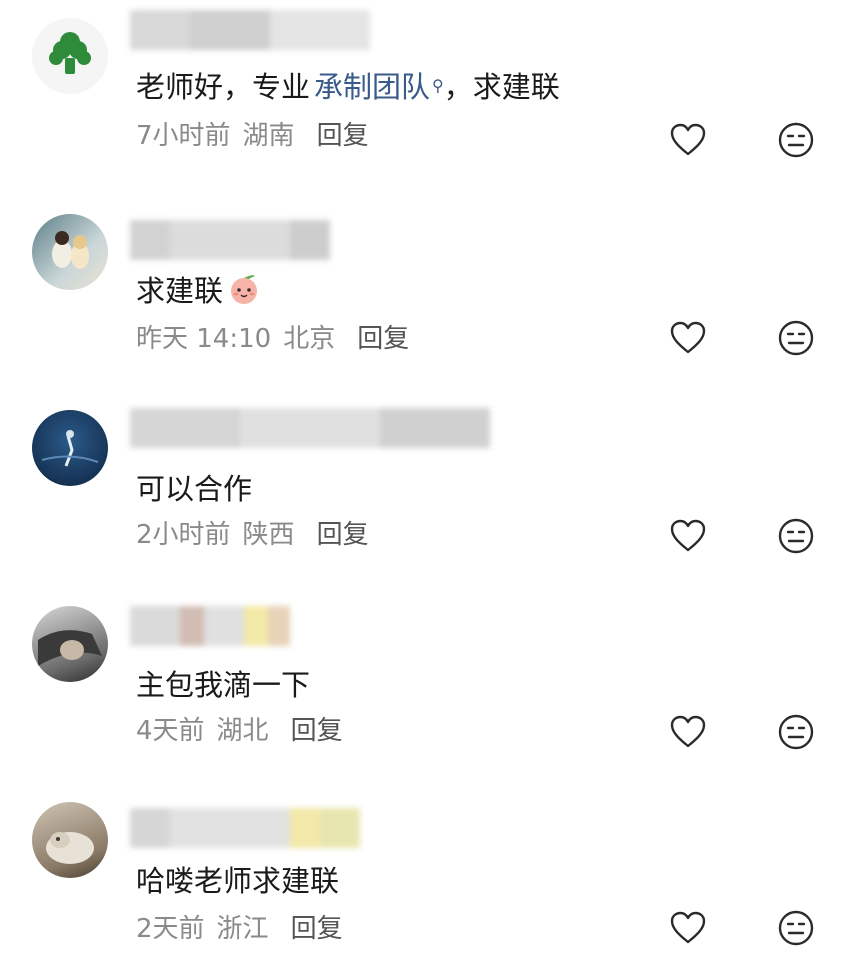  What do you see at coordinates (223, 685) in the screenshot?
I see `comment-text: 主包我滴一下` at bounding box center [223, 685].